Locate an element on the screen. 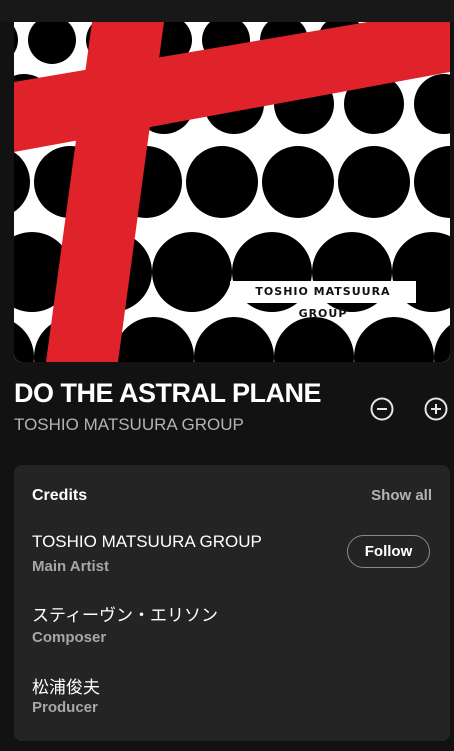 The width and height of the screenshot is (454, 751). credit-role-producer: Producer is located at coordinates (65, 707).